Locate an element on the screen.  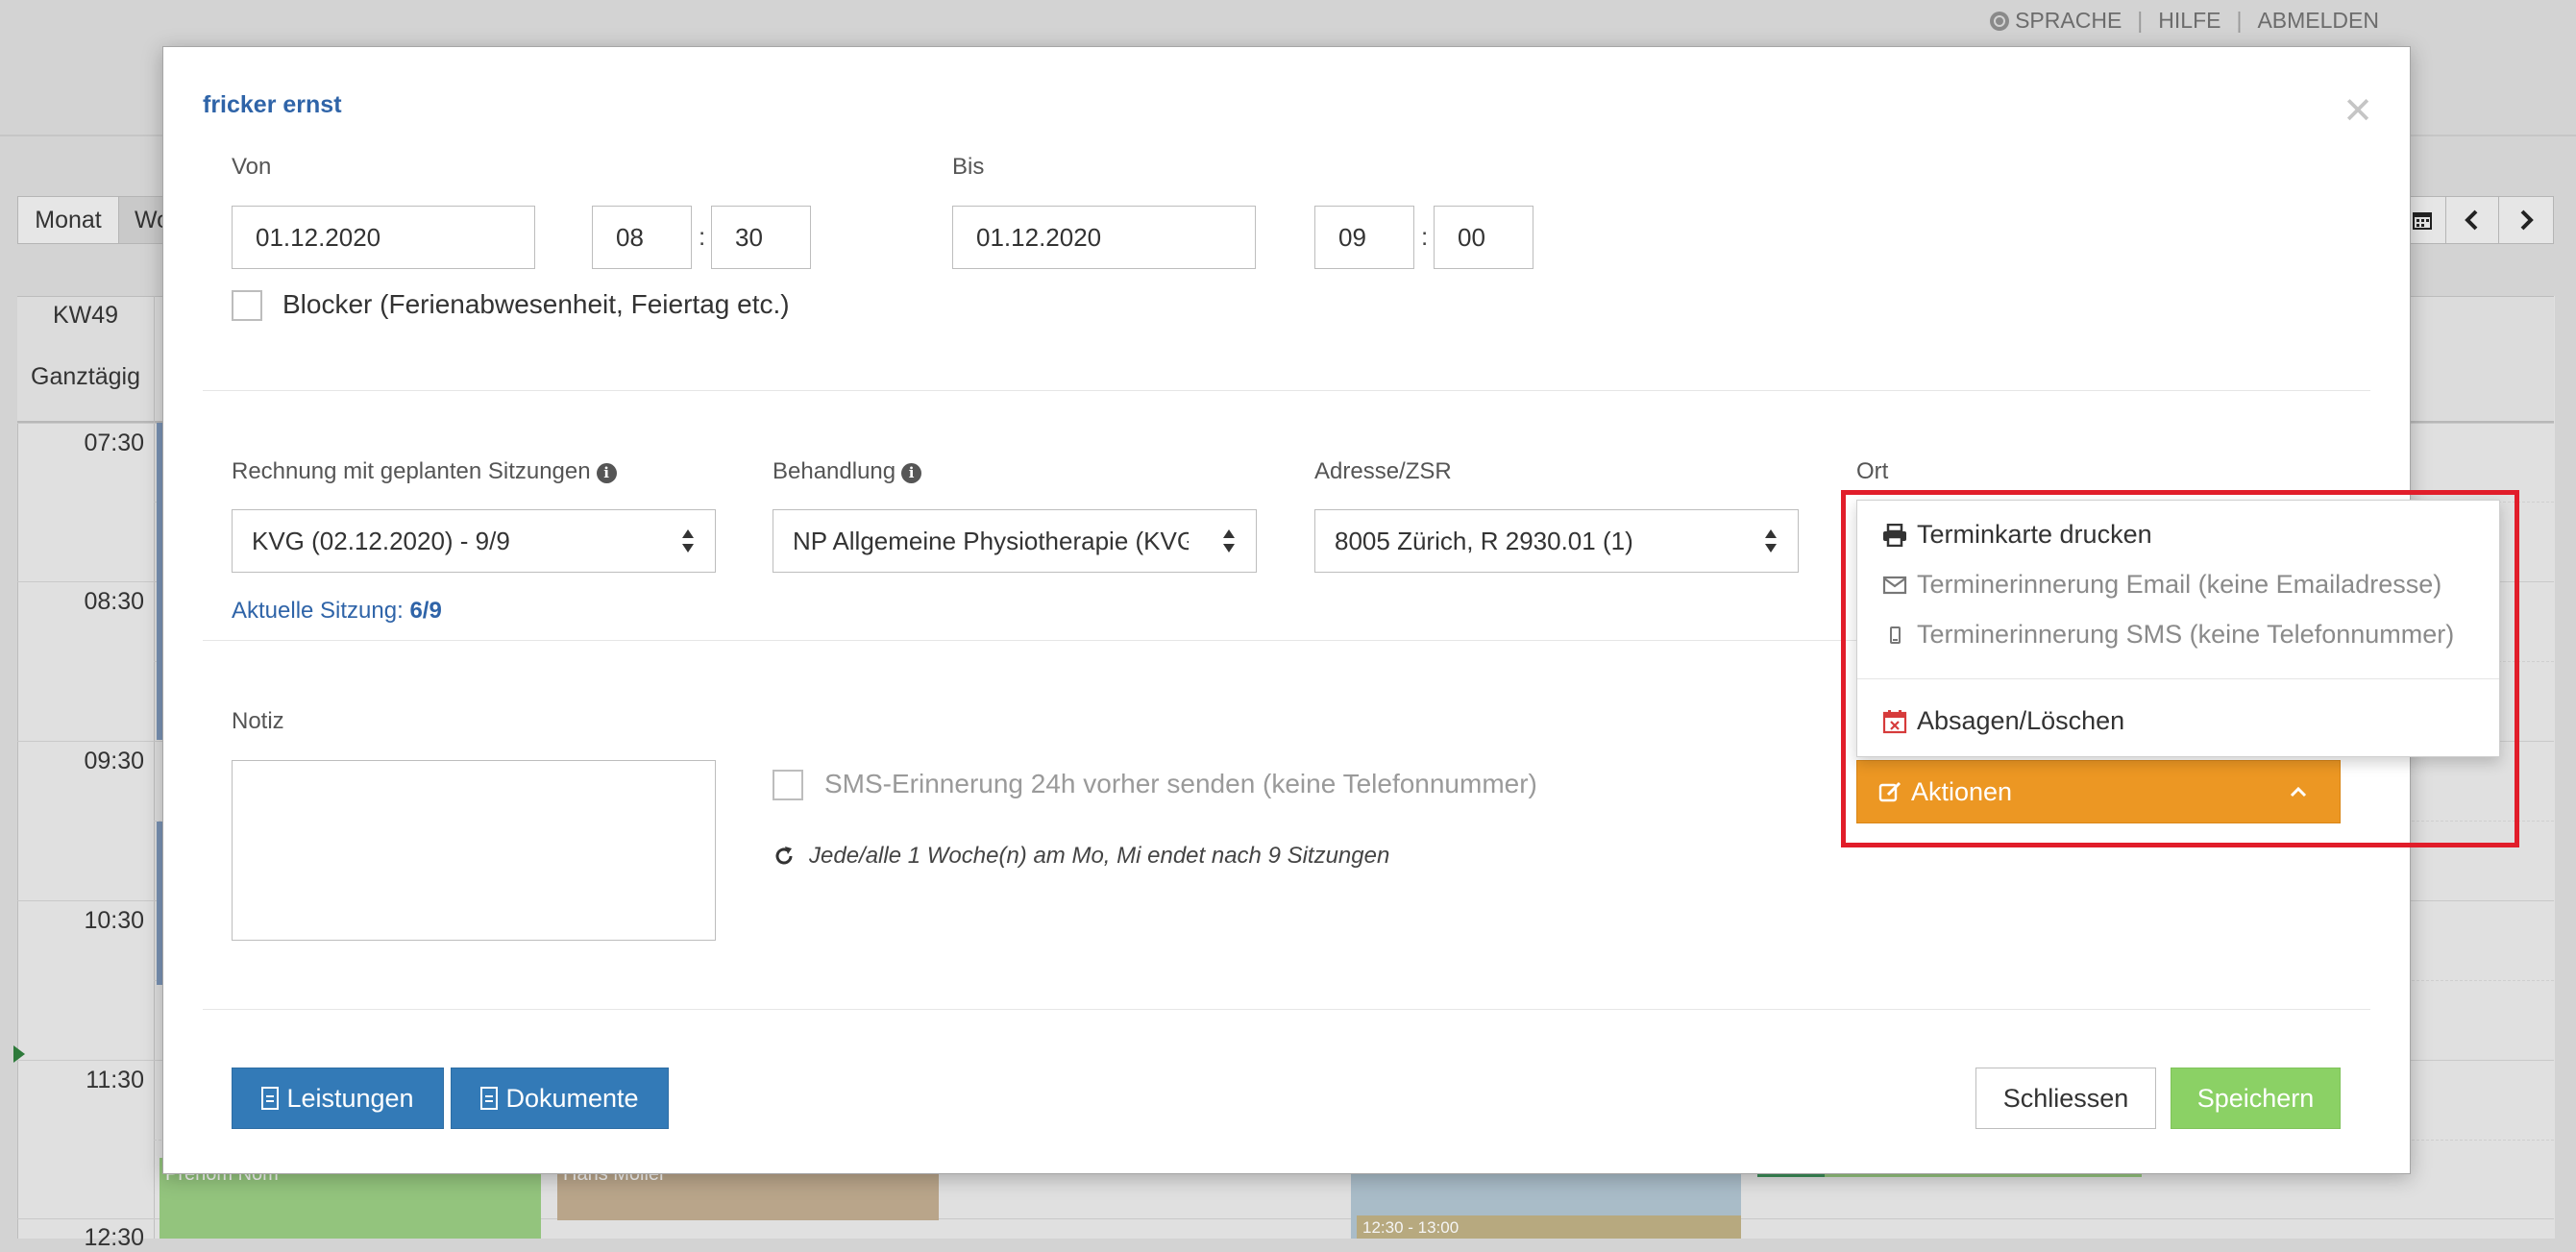
language-label: SPRACHE is located at coordinates (2068, 20).